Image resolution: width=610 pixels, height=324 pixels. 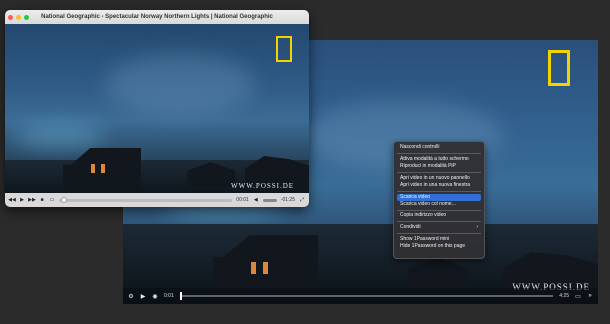 I want to click on volume-icon: ◉, so click(x=155, y=296).